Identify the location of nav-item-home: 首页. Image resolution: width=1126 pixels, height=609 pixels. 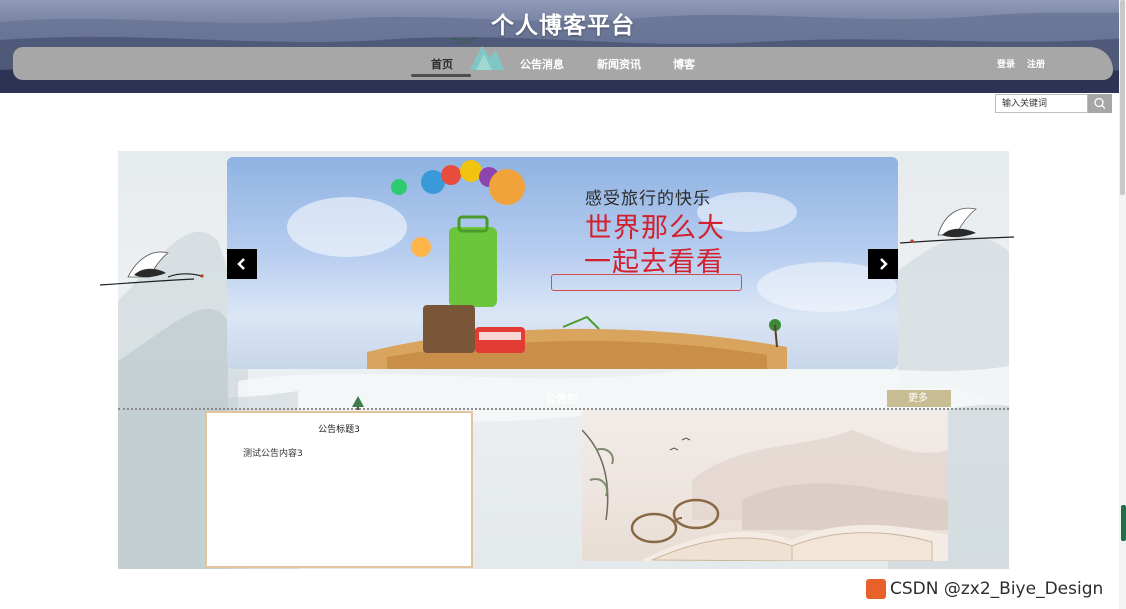
(442, 64).